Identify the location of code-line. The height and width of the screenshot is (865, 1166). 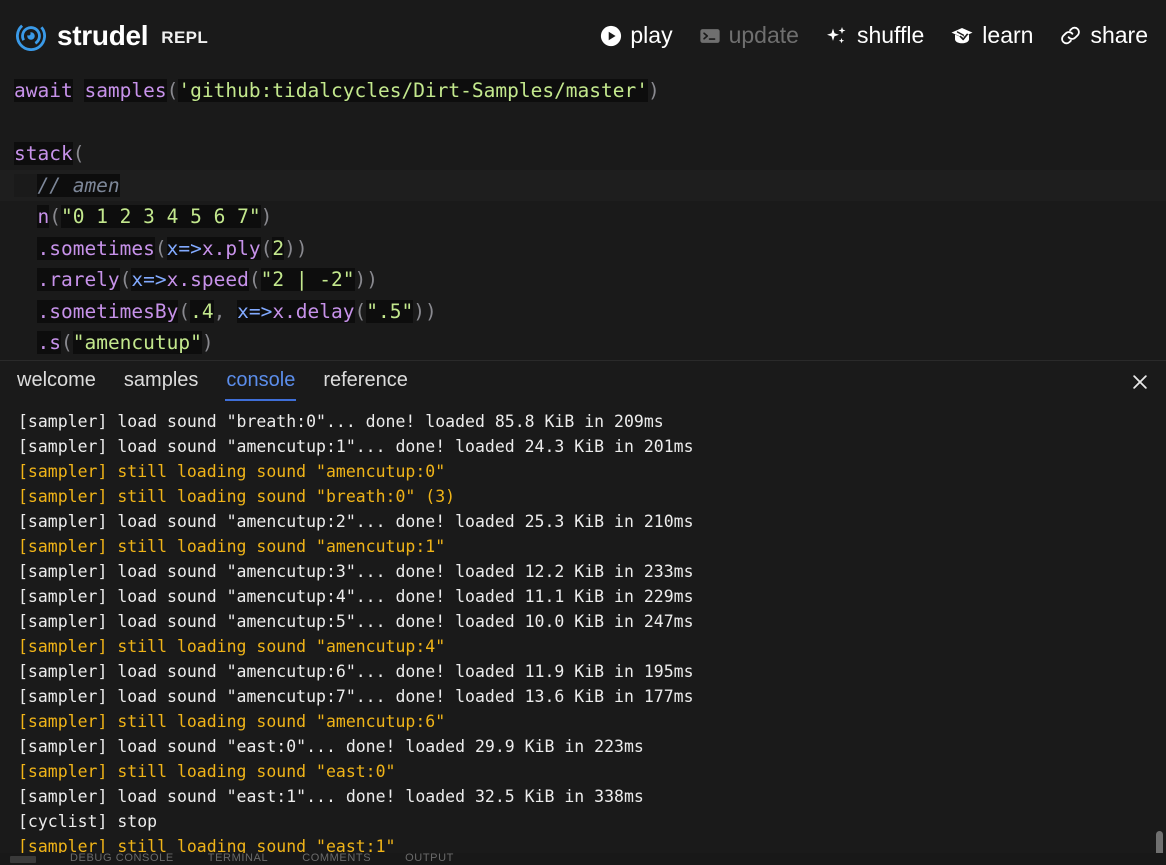
(583, 123).